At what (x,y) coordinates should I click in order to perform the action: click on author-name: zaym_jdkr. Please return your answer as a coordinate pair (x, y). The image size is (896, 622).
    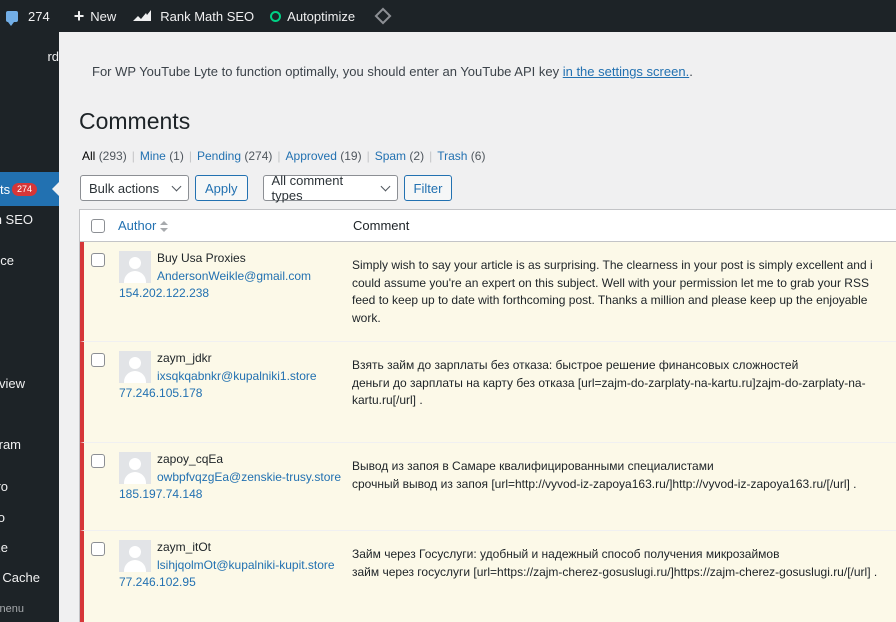
    Looking at the image, I should click on (184, 358).